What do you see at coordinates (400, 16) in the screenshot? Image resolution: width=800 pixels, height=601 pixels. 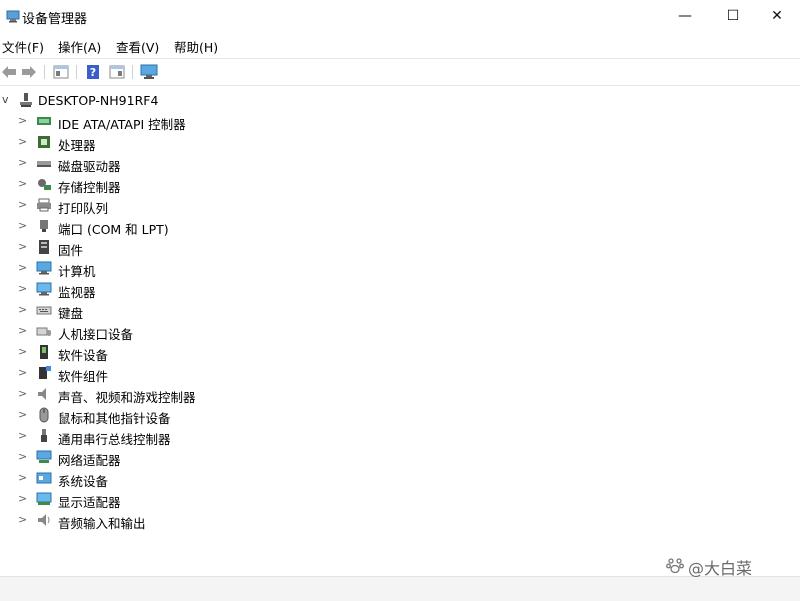 I see `title-bar: 设备管理器 — ☐ ✕` at bounding box center [400, 16].